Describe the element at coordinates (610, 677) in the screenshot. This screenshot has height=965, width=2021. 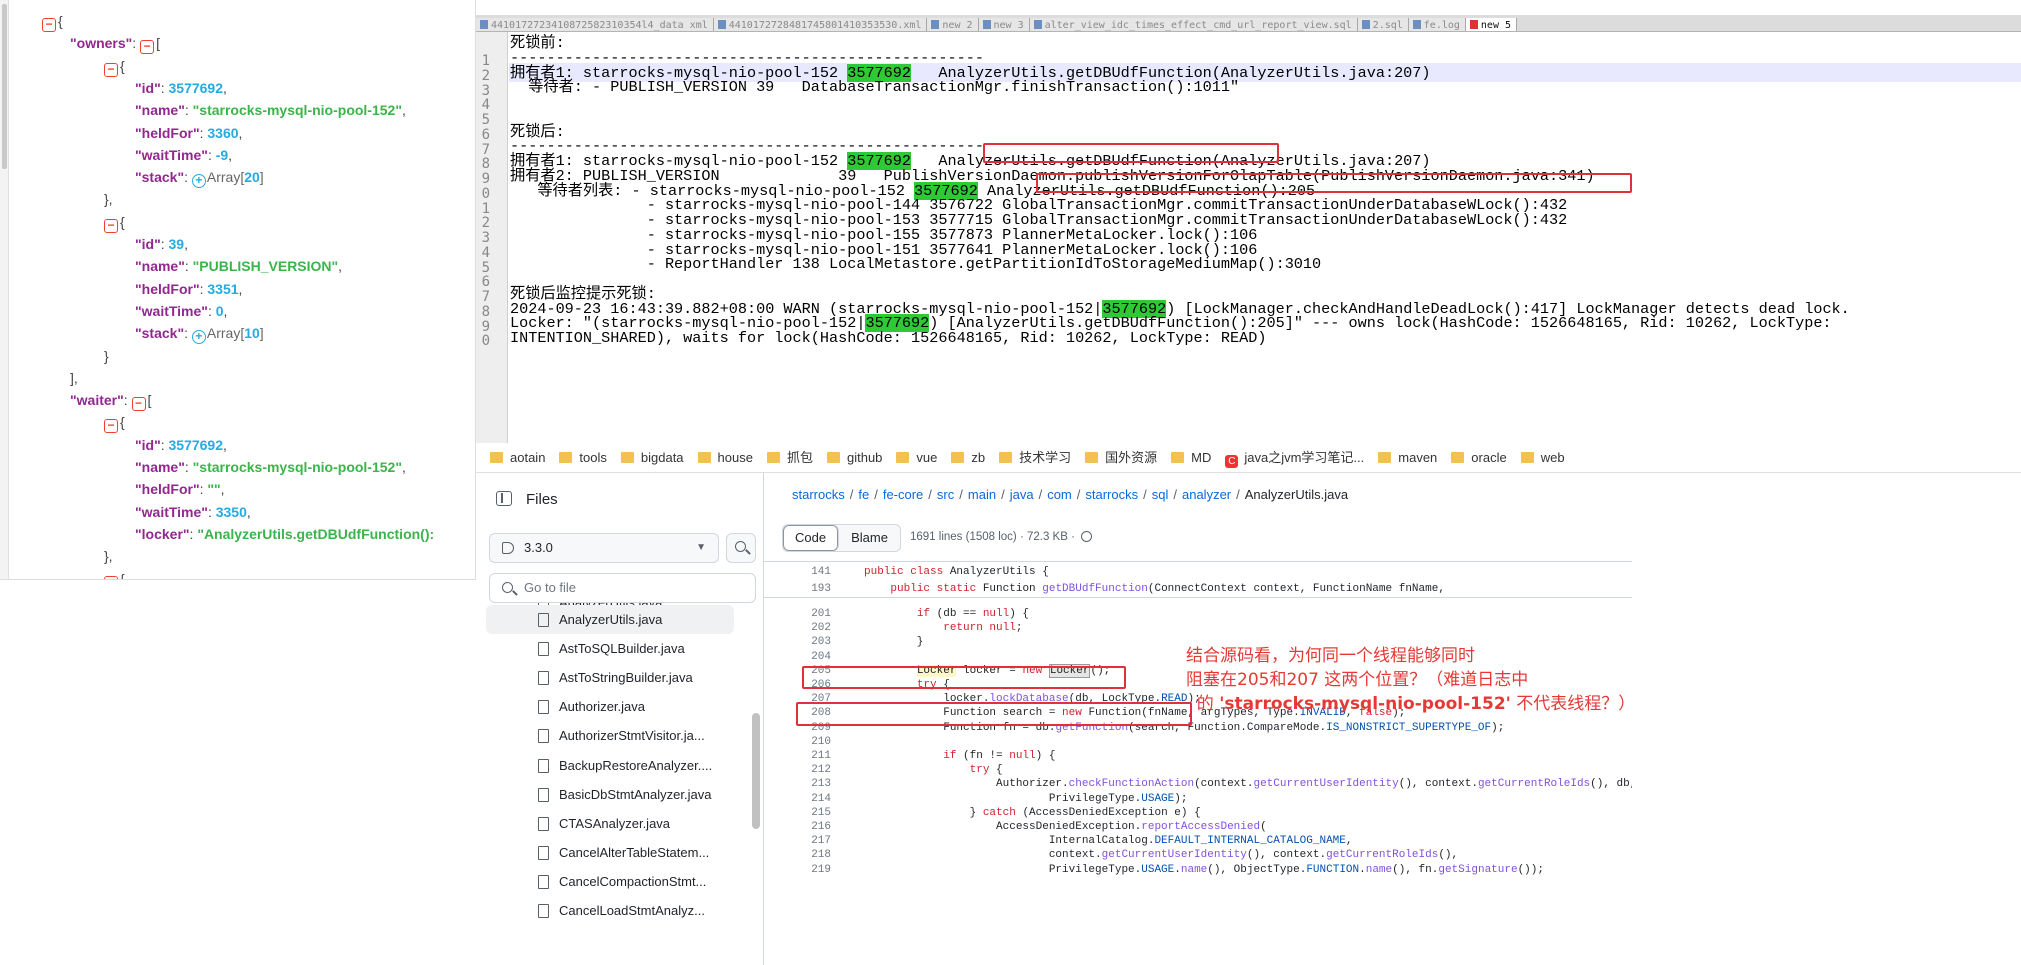
I see `file-tree-item: AstToStringBuilder.java` at that location.